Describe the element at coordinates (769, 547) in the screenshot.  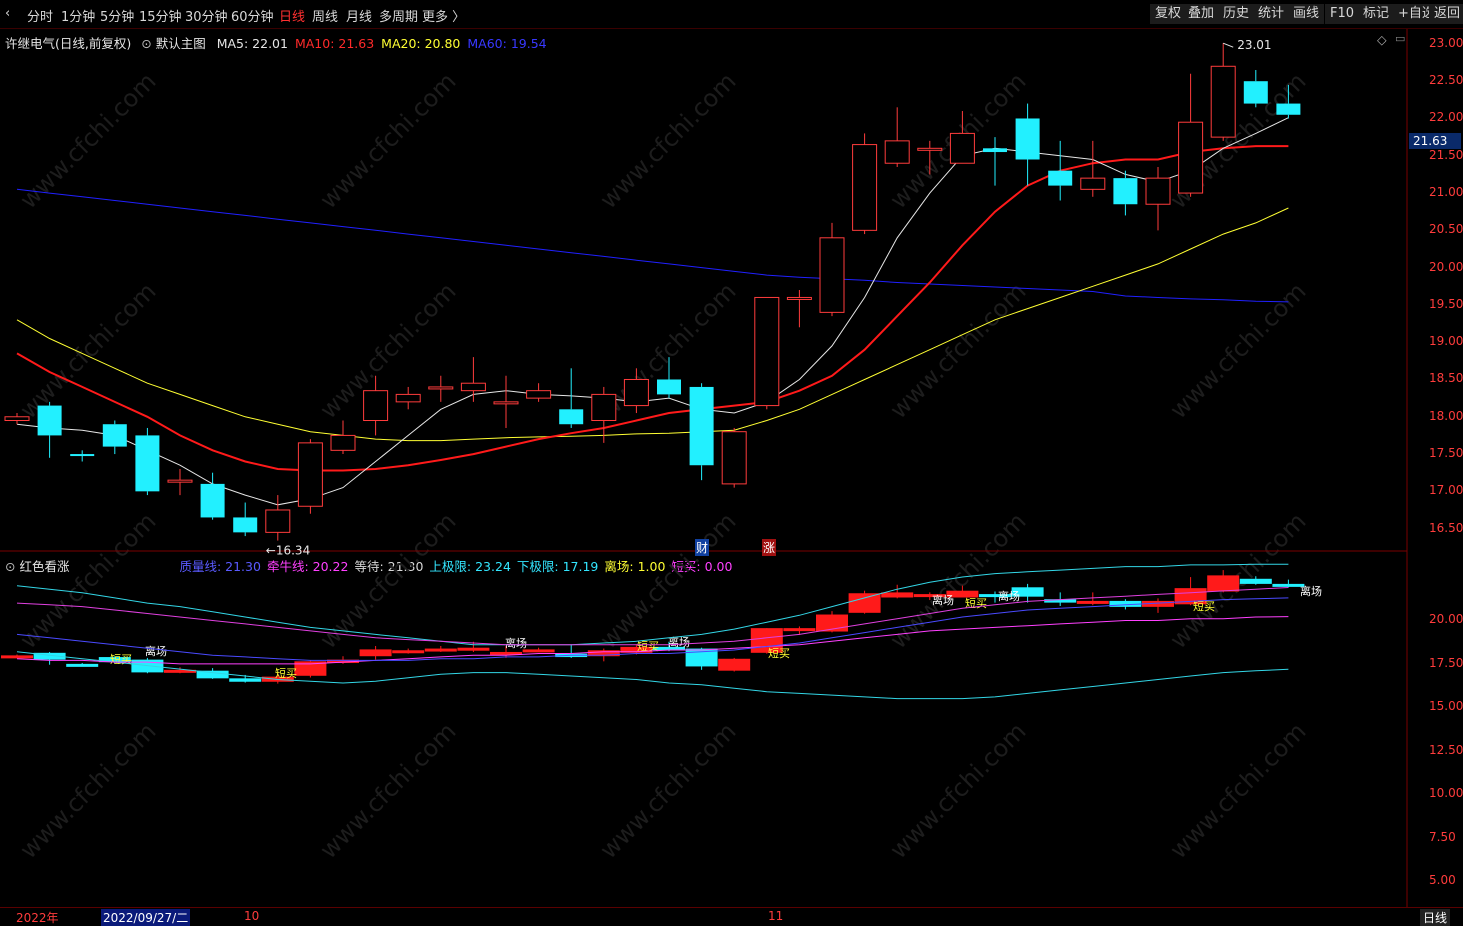
I see `limit-up-marker: 涨` at that location.